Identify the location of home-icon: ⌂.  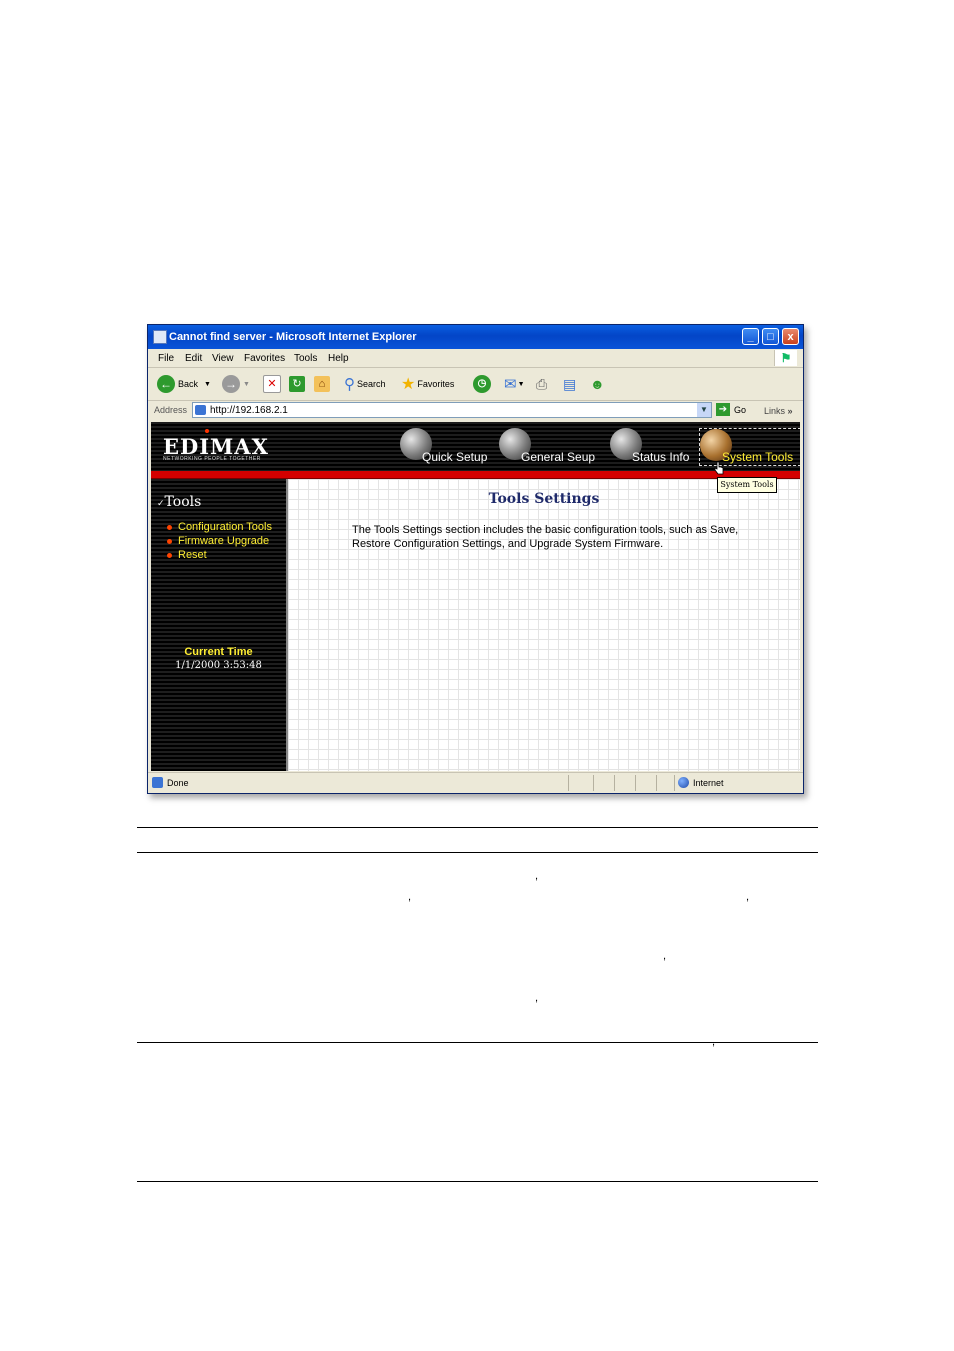
(322, 384).